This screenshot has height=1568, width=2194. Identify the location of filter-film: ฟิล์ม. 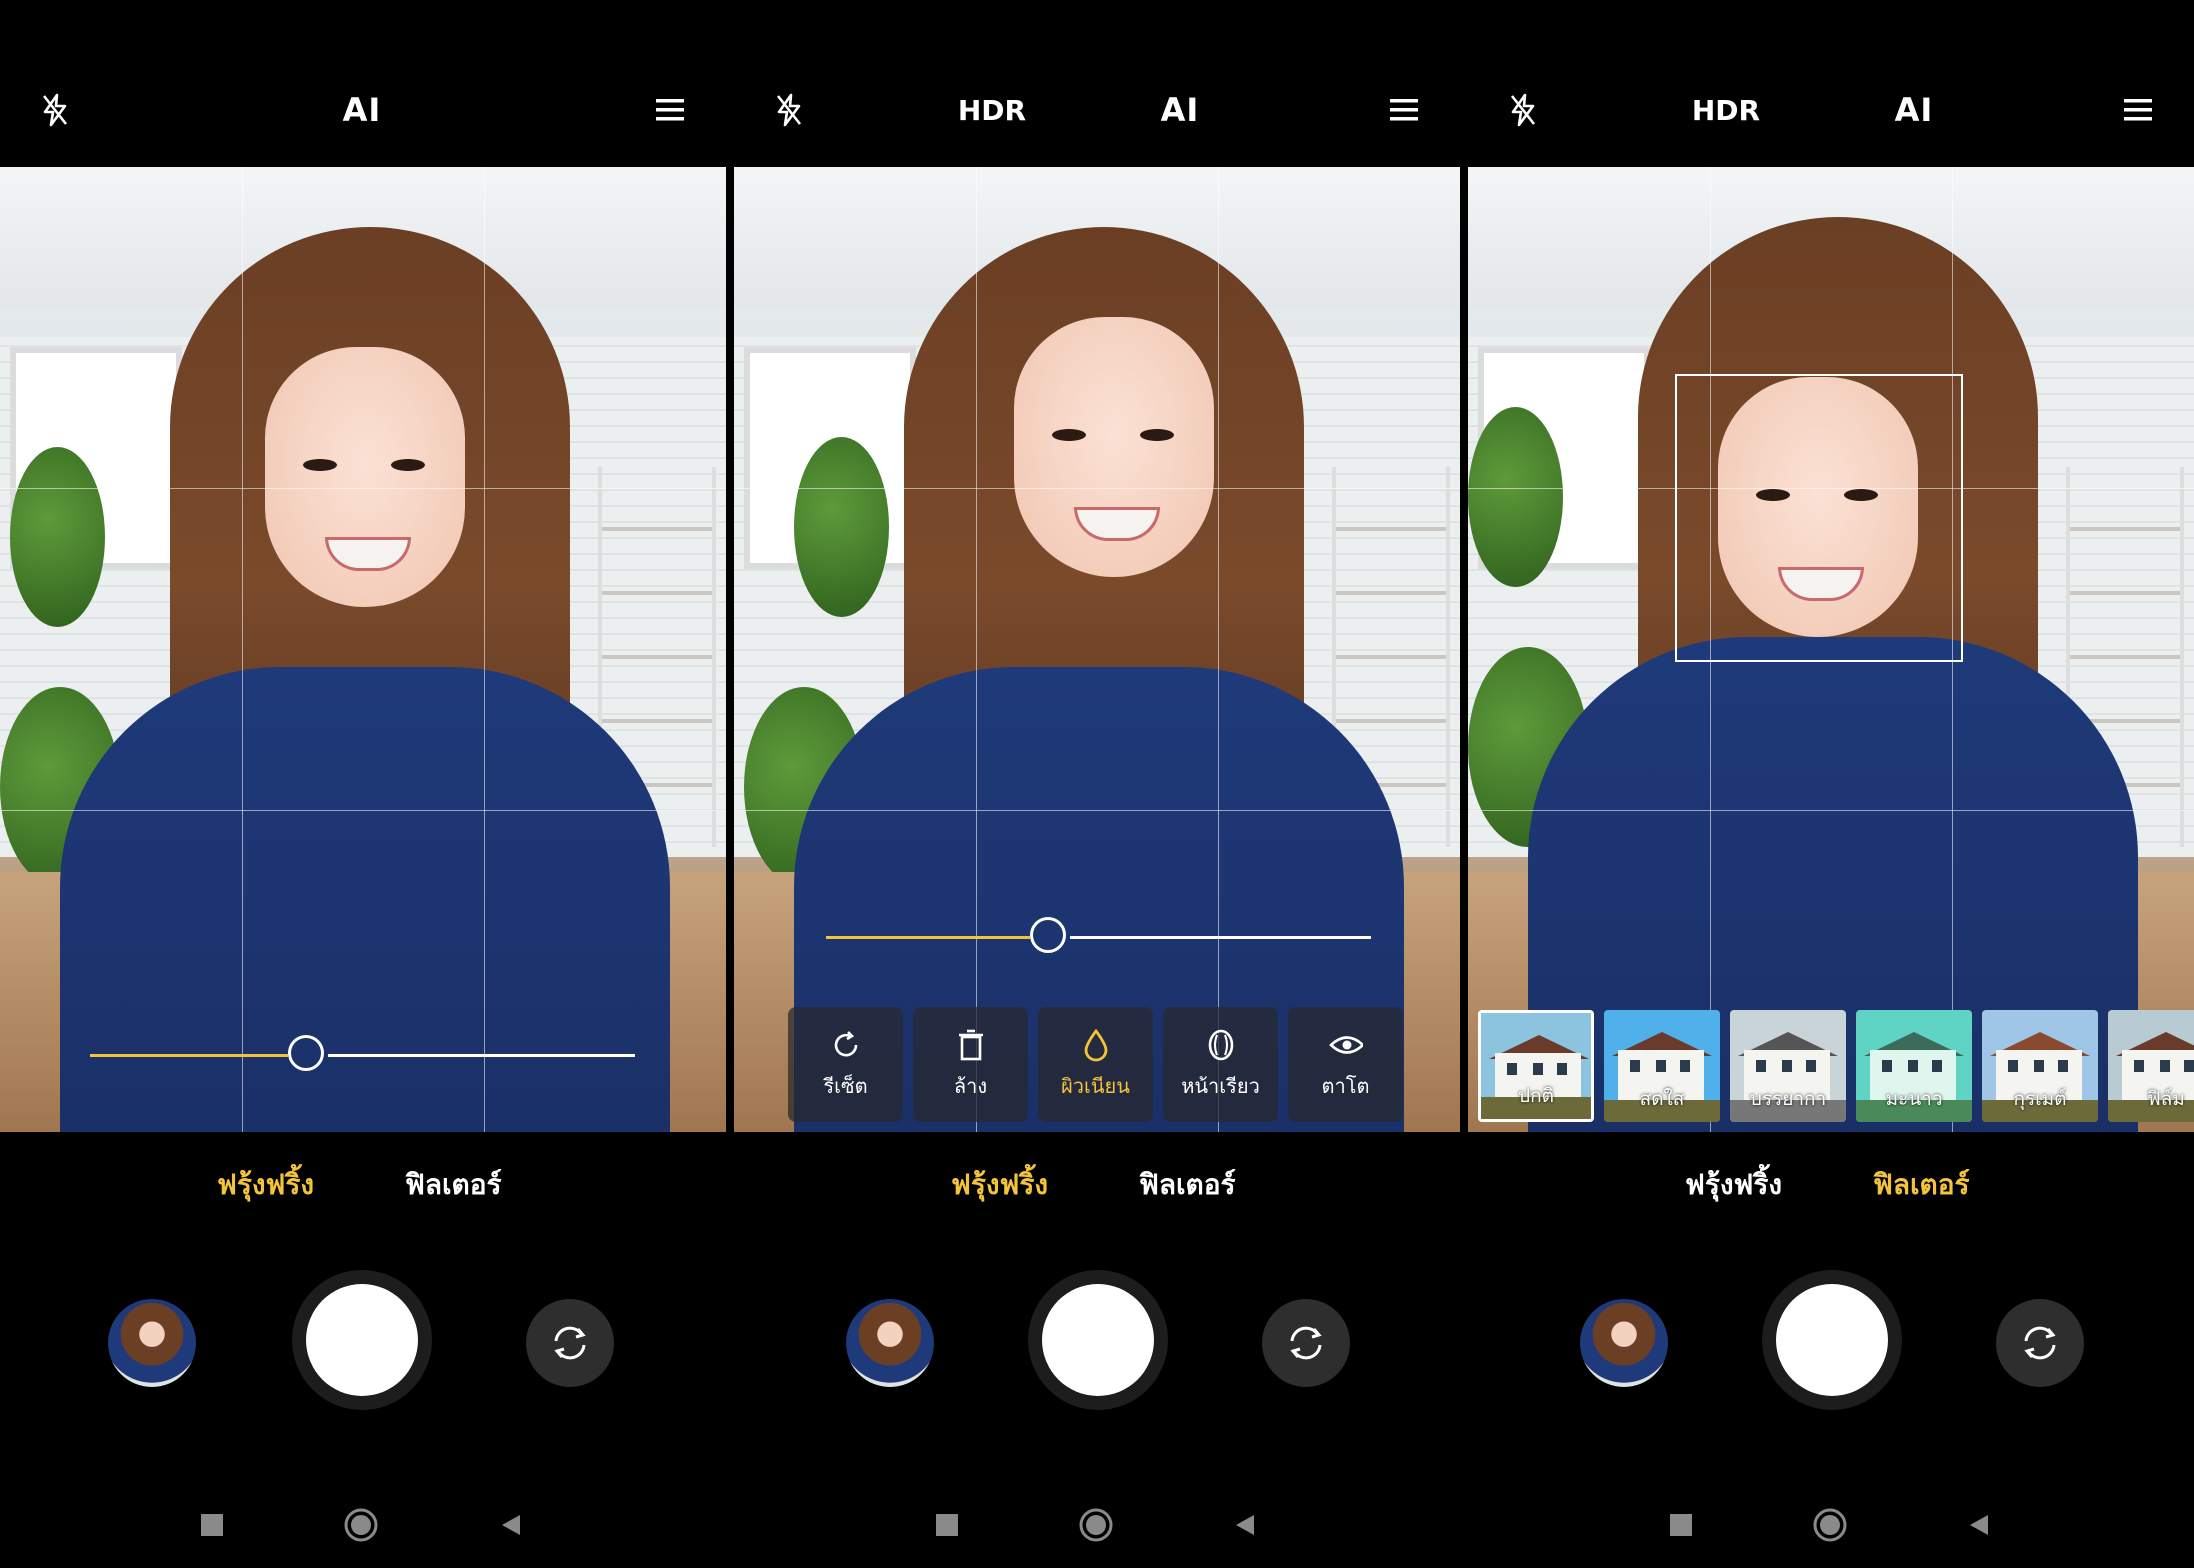
(2151, 1066).